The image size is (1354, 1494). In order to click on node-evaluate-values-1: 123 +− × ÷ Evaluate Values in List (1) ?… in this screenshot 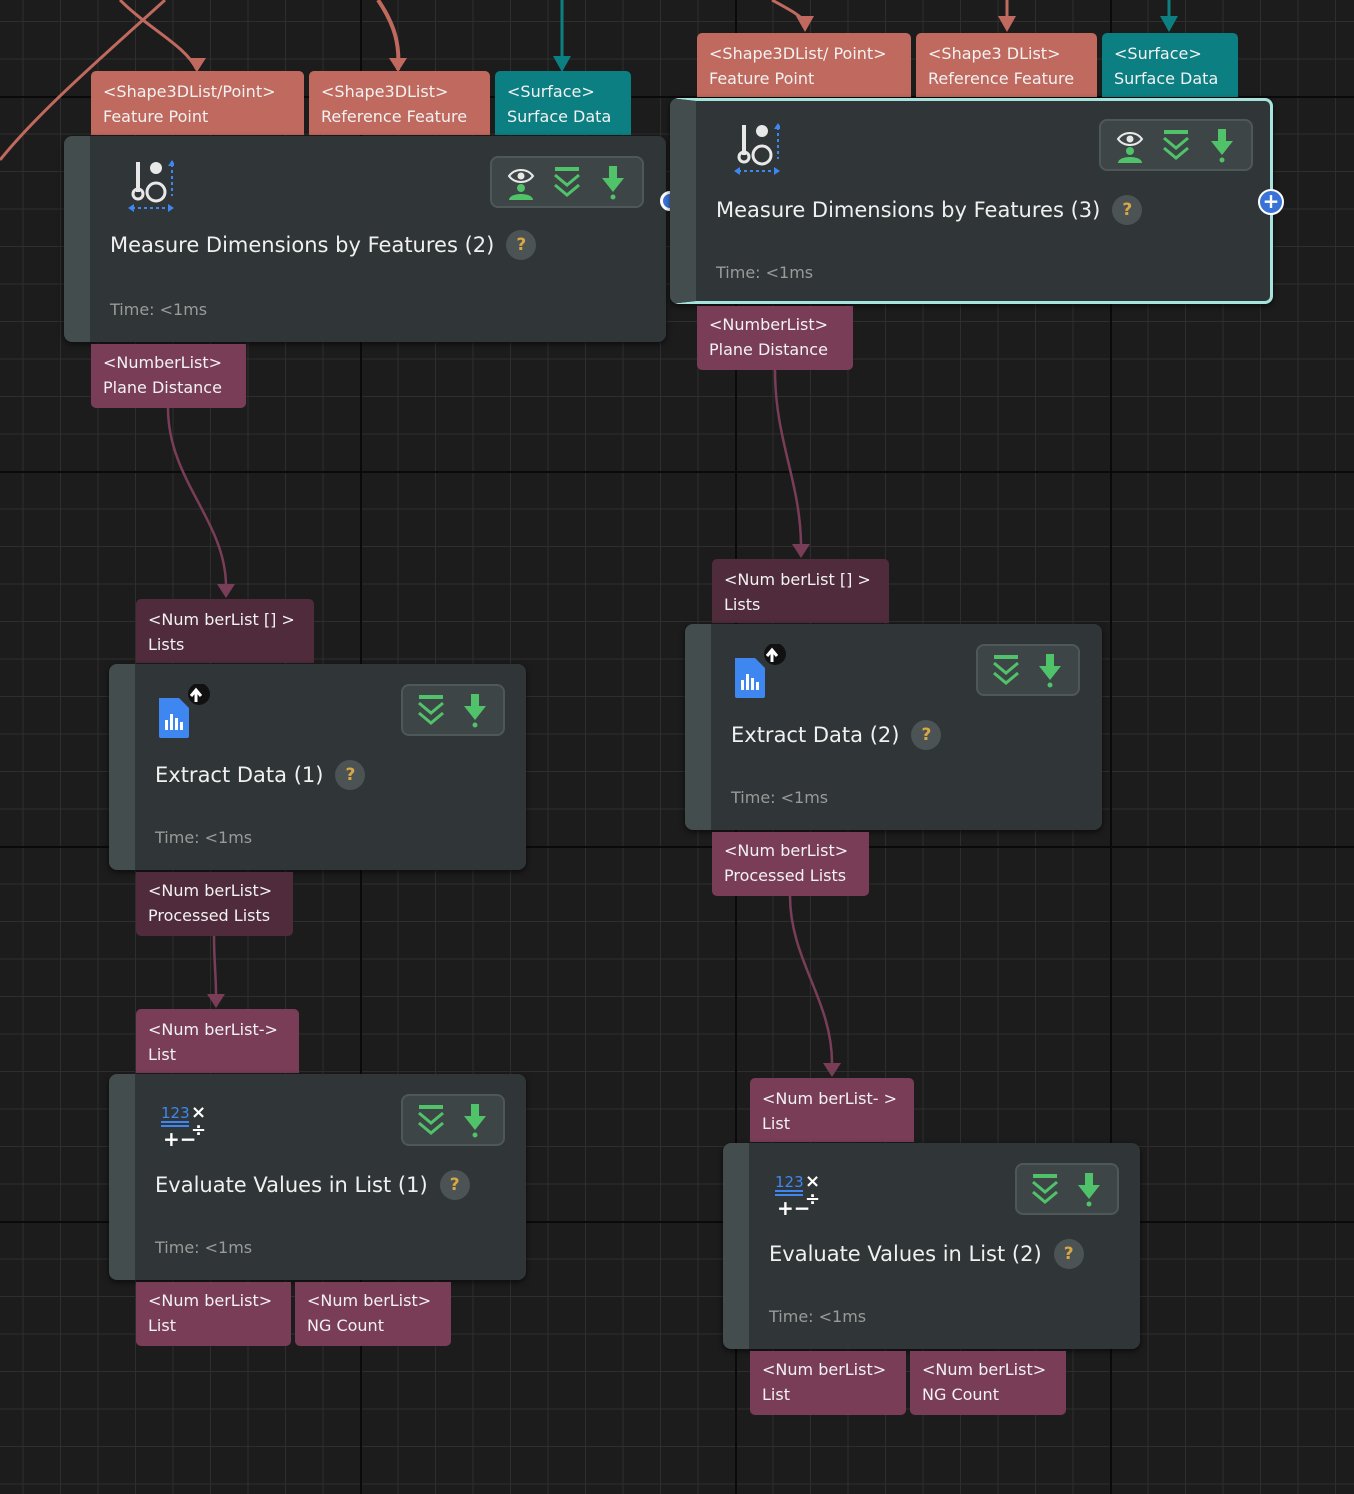, I will do `click(317, 1177)`.